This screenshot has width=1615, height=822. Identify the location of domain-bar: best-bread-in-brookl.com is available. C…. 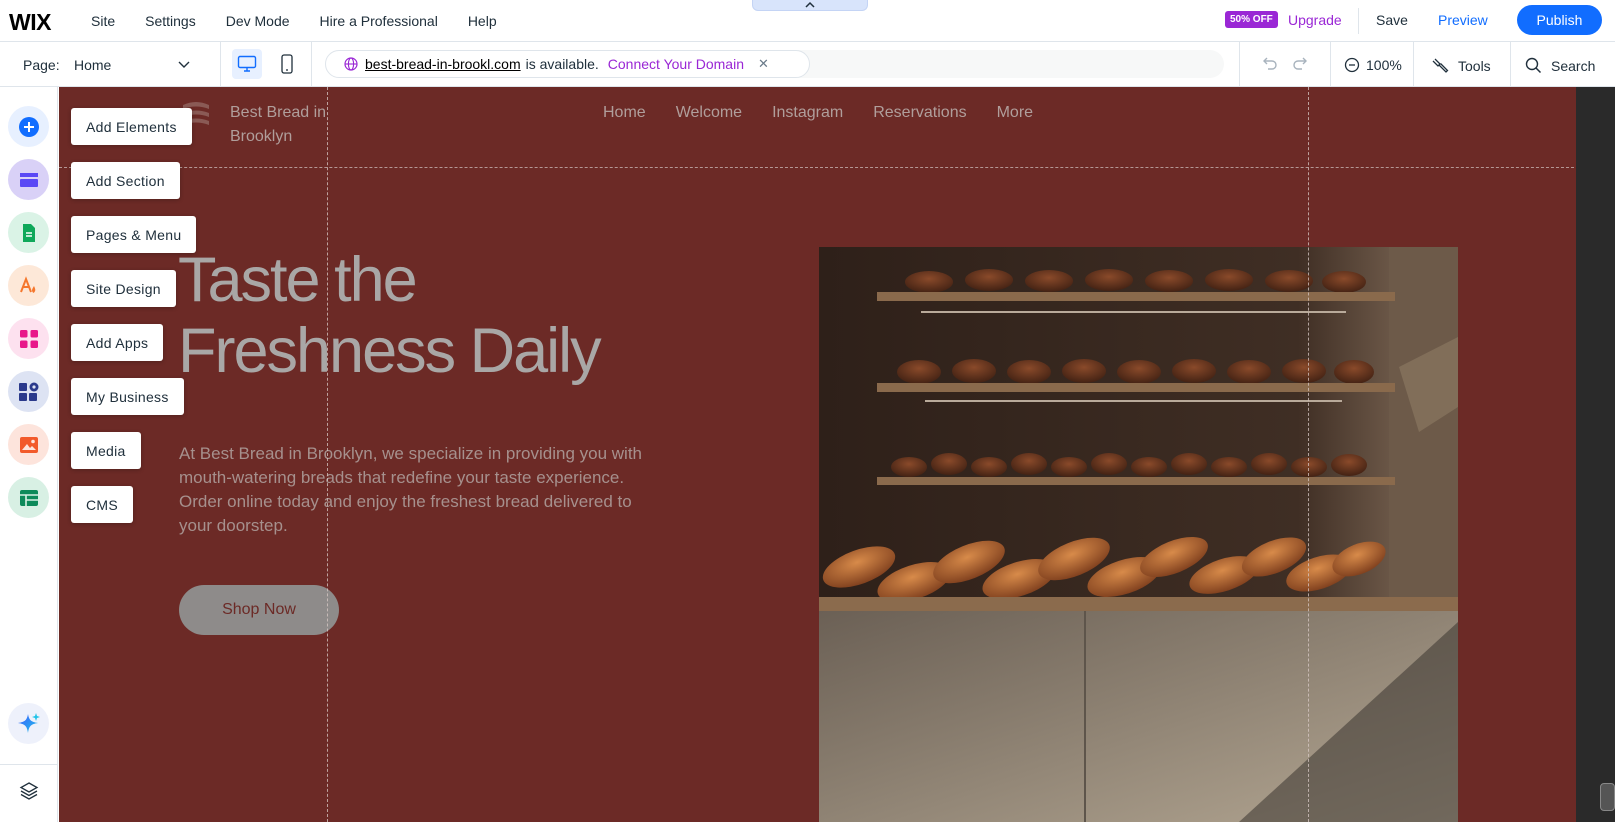
(774, 64).